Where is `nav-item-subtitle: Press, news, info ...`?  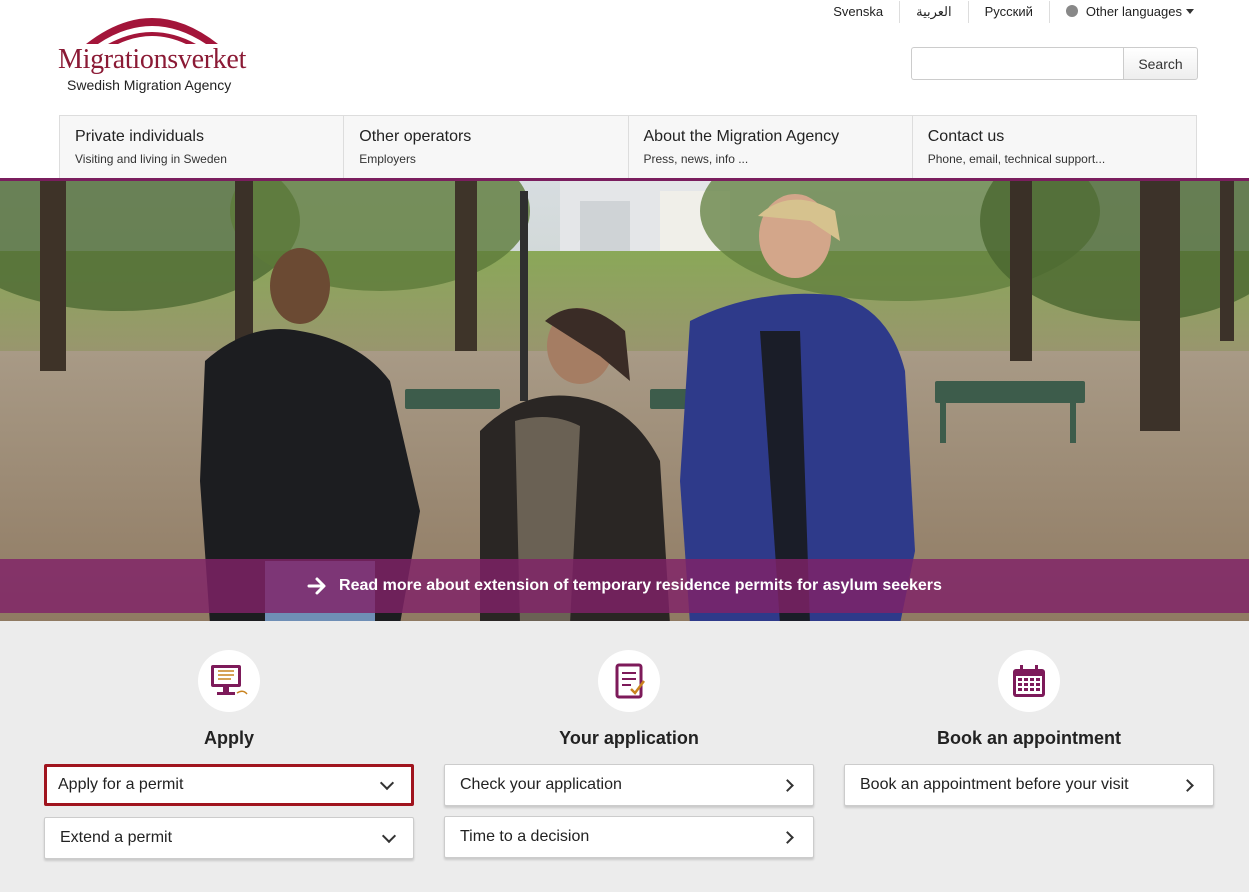 nav-item-subtitle: Press, news, info ... is located at coordinates (696, 159).